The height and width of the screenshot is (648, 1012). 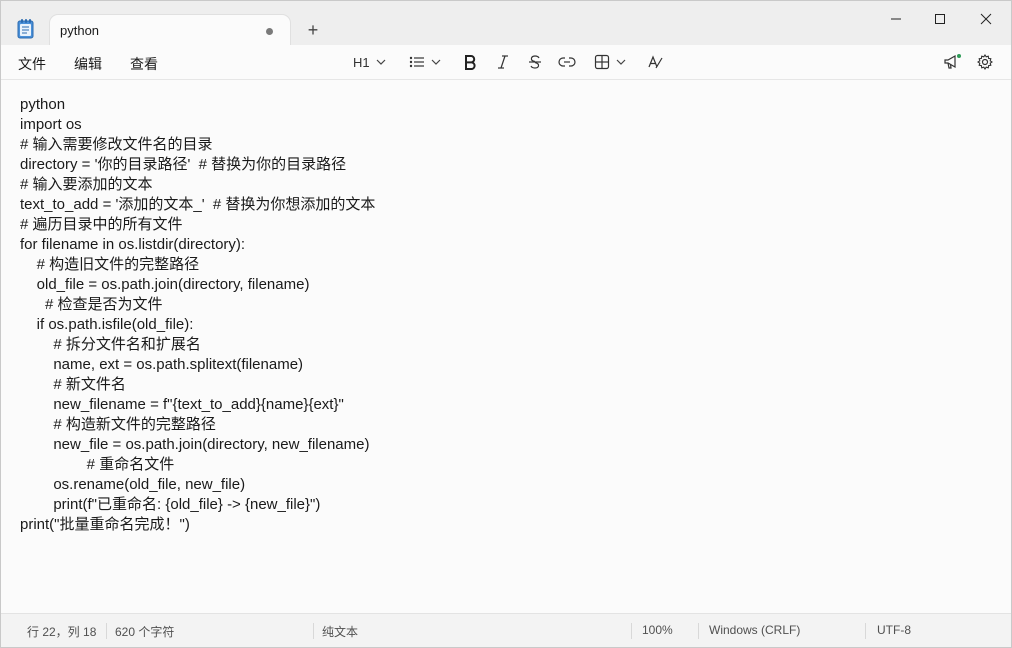 What do you see at coordinates (101, 224) in the screenshot?
I see `editor-line: # 遍历目录中的所有文件` at bounding box center [101, 224].